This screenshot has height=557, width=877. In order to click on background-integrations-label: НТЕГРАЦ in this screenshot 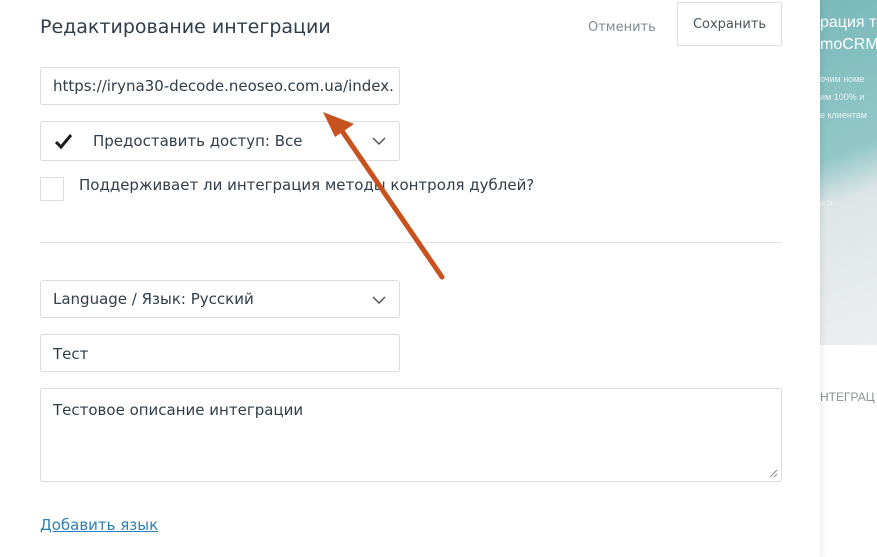, I will do `click(847, 397)`.